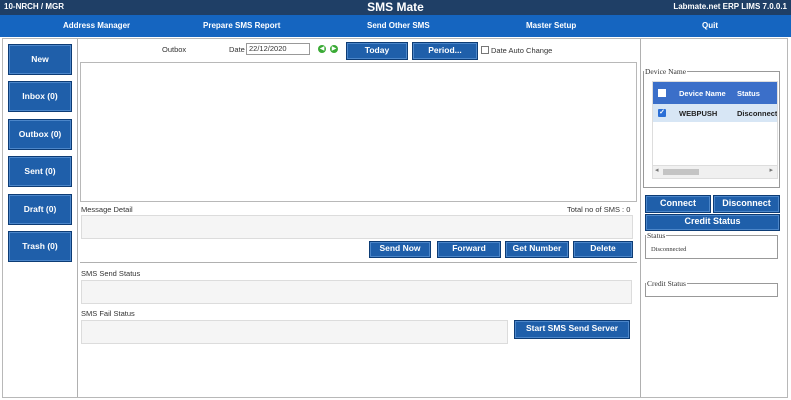 The width and height of the screenshot is (791, 400). I want to click on menu-send-other-sms: Send Other SMS, so click(398, 26).